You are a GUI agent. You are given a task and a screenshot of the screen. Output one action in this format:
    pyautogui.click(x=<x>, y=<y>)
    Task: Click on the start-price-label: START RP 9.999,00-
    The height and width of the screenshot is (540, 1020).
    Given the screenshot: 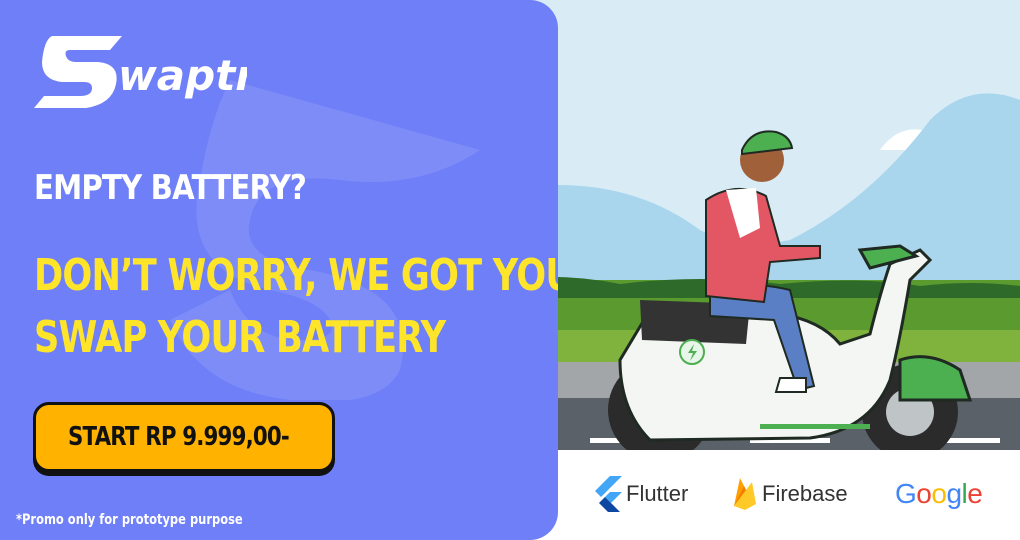 What is the action you would take?
    pyautogui.click(x=179, y=437)
    